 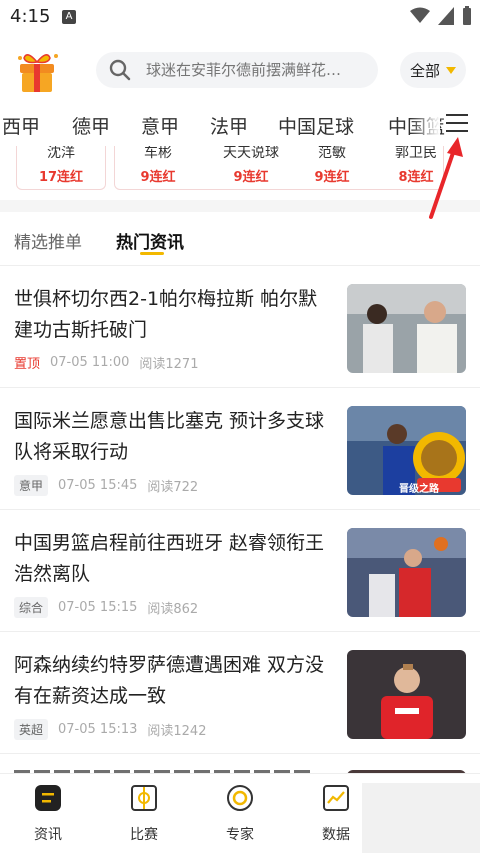 I want to click on category-tag: 综合, so click(x=31, y=607).